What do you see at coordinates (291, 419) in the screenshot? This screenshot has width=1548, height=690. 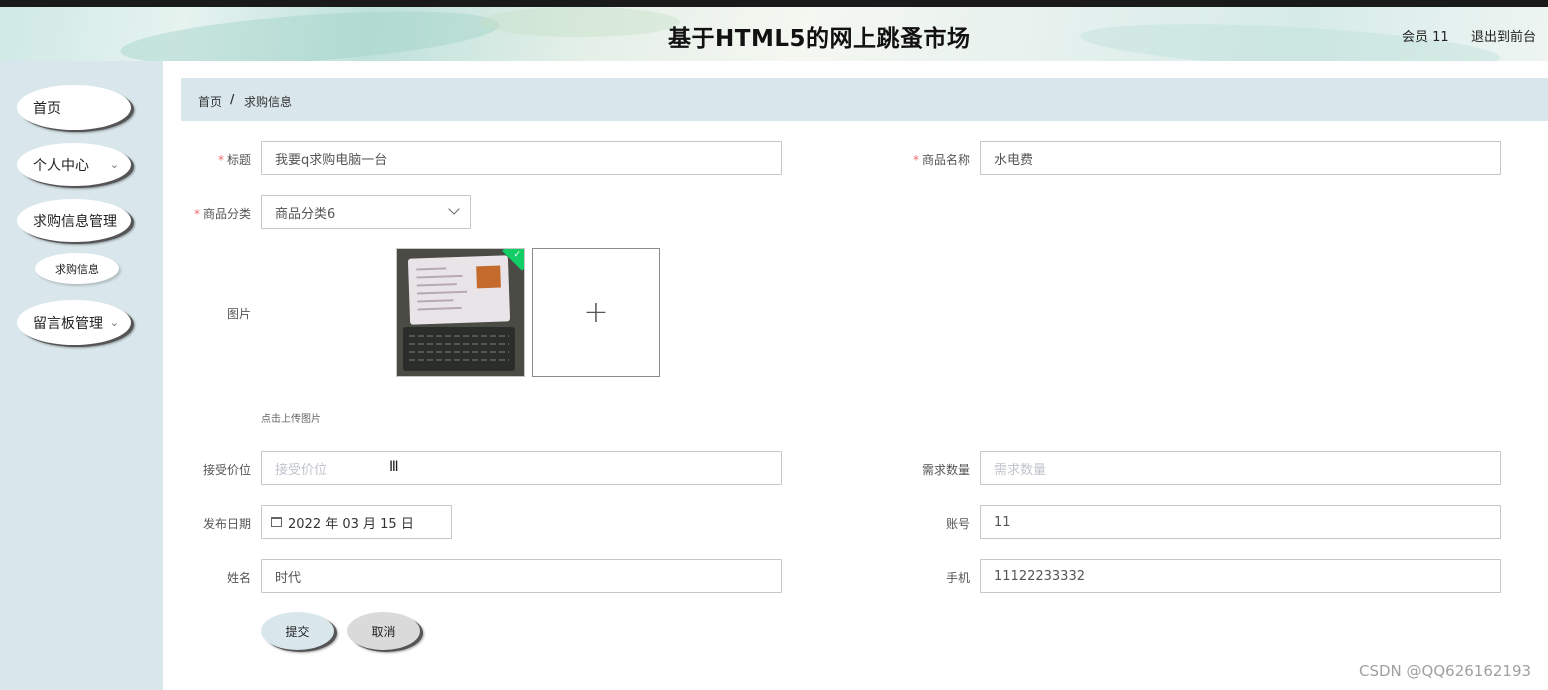 I see `upload-tip: 点击上传图片` at bounding box center [291, 419].